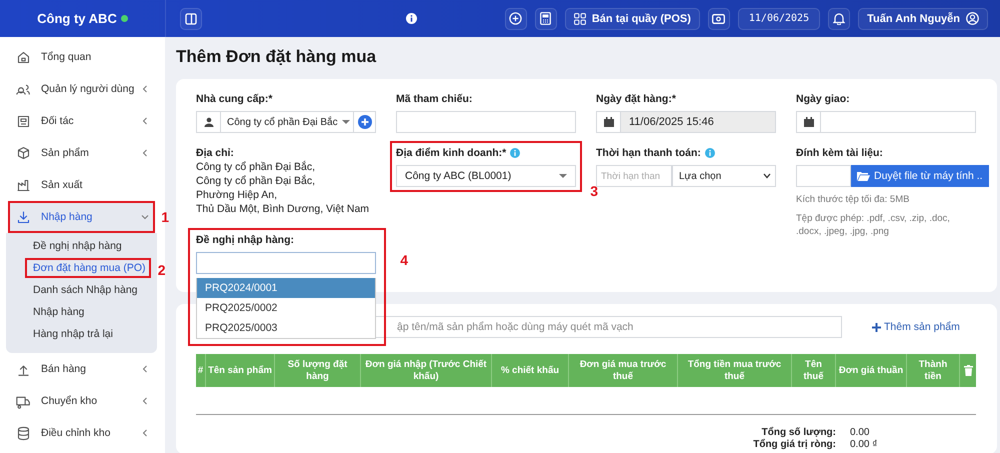 The image size is (1000, 453). What do you see at coordinates (81, 153) in the screenshot?
I see `sidebar-item: Sản phẩm` at bounding box center [81, 153].